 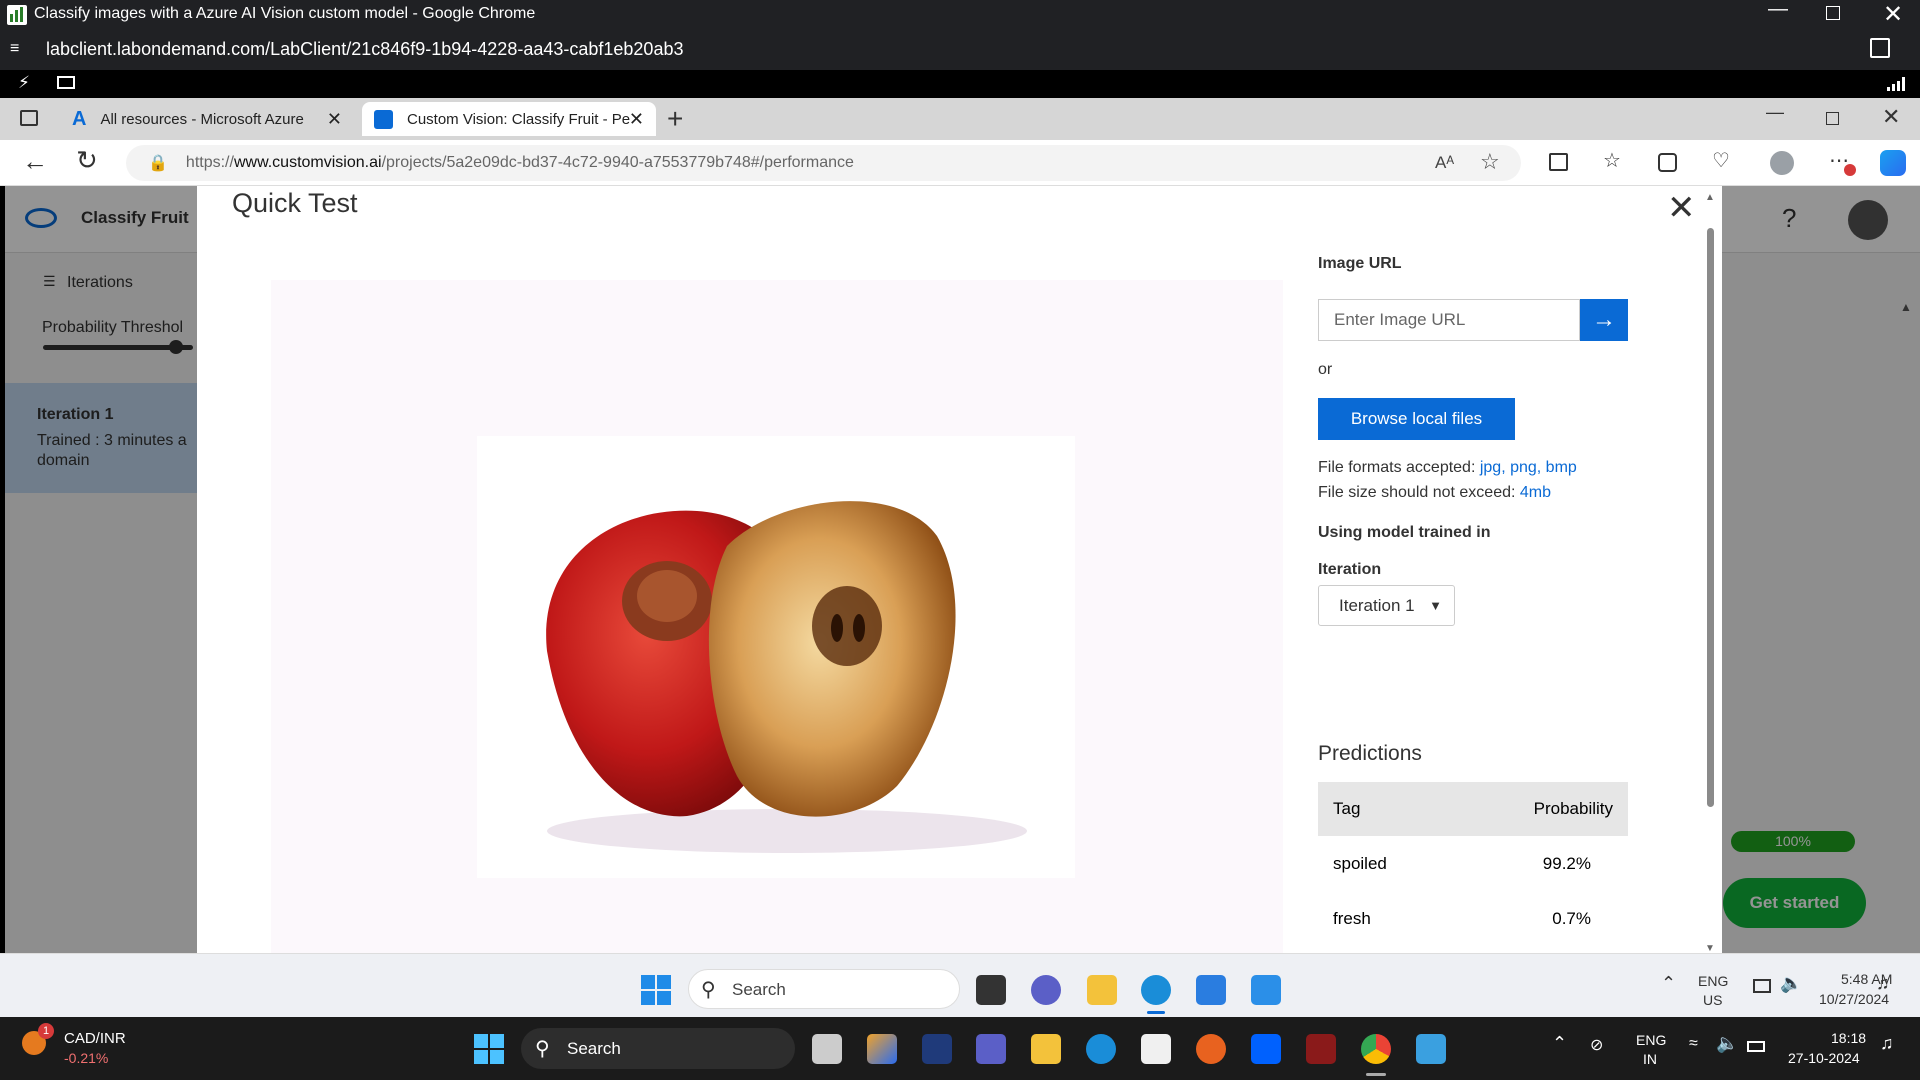 I want to click on wifi-icon: ≈, so click(x=1693, y=1044).